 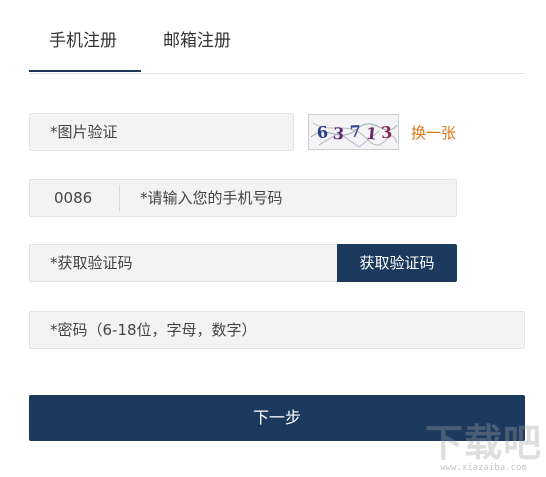 I want to click on password-input: *密码（6-18位，字母，数字）, so click(x=277, y=330).